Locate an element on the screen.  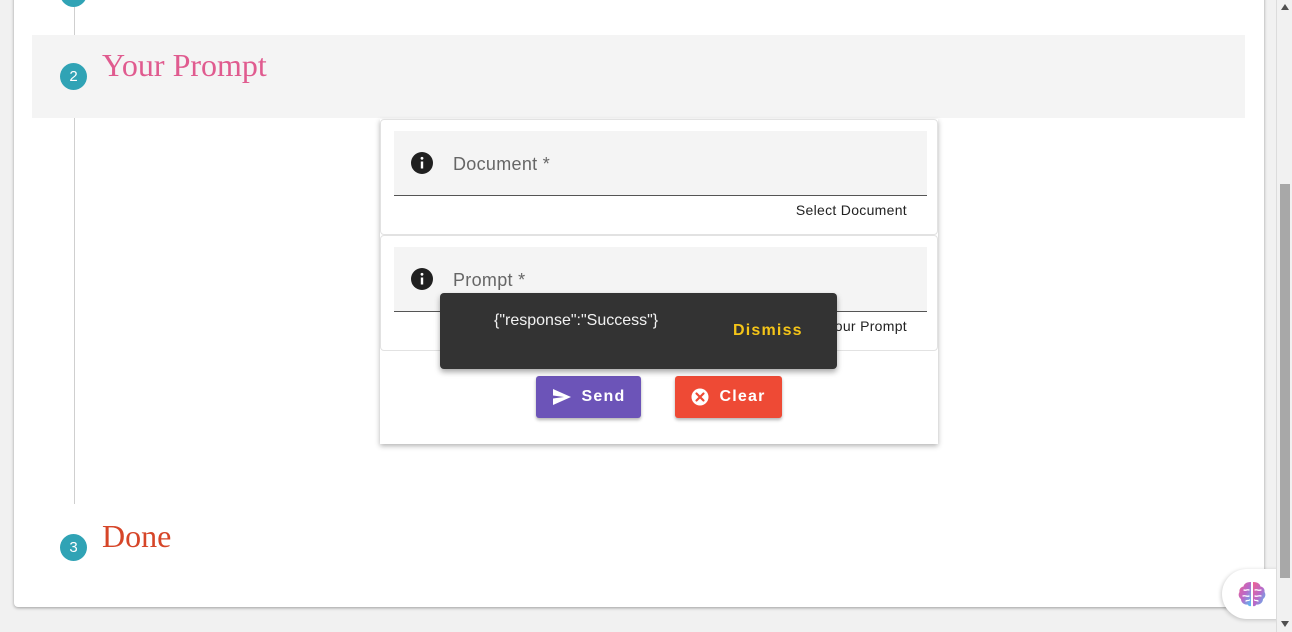
brain-icon is located at coordinates (1252, 594).